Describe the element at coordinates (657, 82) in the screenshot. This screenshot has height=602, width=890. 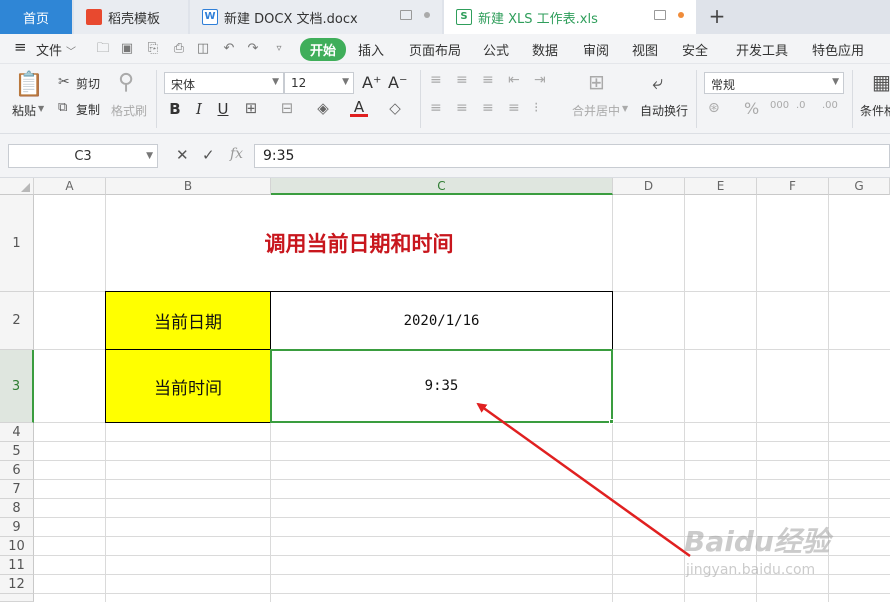
I see `wrap-text-icon: ⤶` at that location.